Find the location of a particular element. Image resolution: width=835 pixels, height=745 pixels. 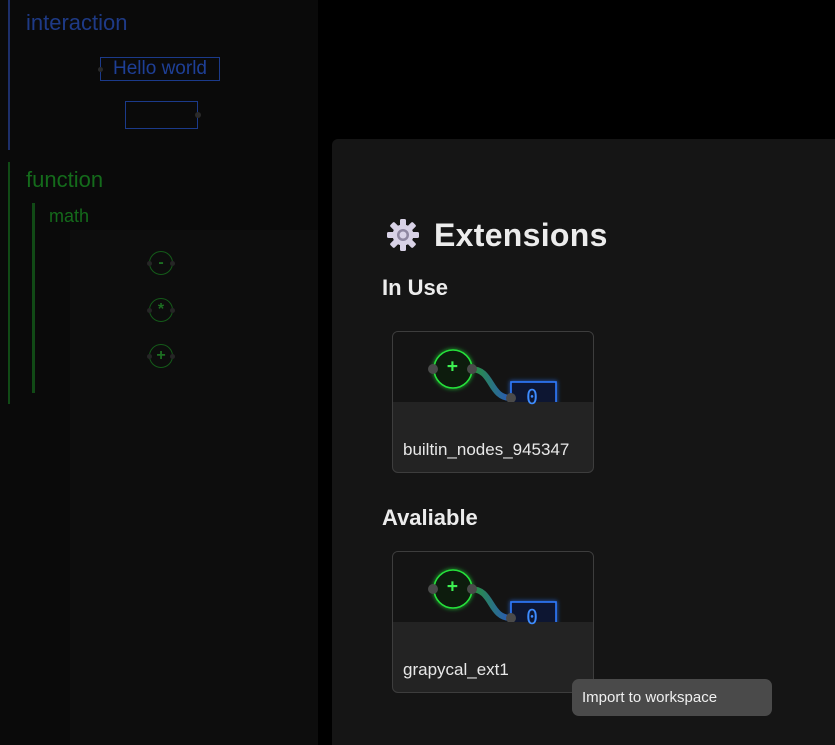

text-node-label: Hello world is located at coordinates (160, 68).